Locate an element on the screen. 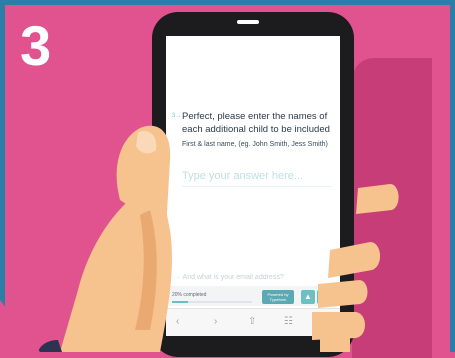  progress-bar is located at coordinates (212, 302).